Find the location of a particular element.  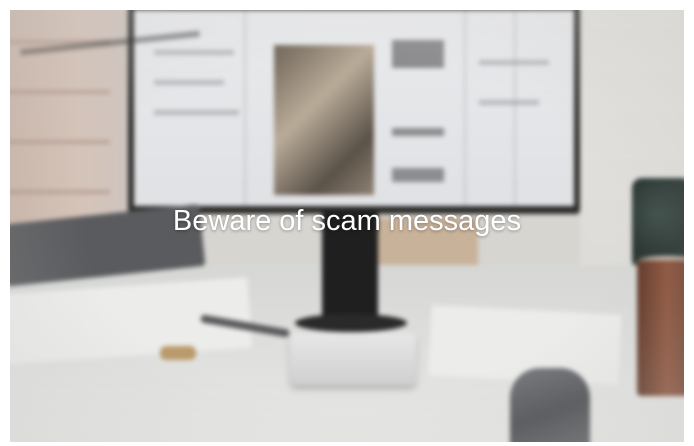

caption-text: Beware of scam messages is located at coordinates (347, 221).